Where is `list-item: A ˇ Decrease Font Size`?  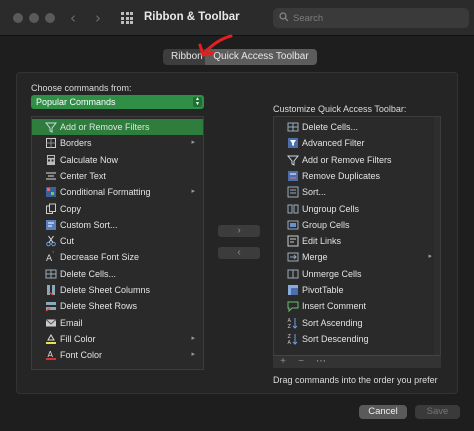
list-item: A ˇ Decrease Font Size is located at coordinates (117, 257).